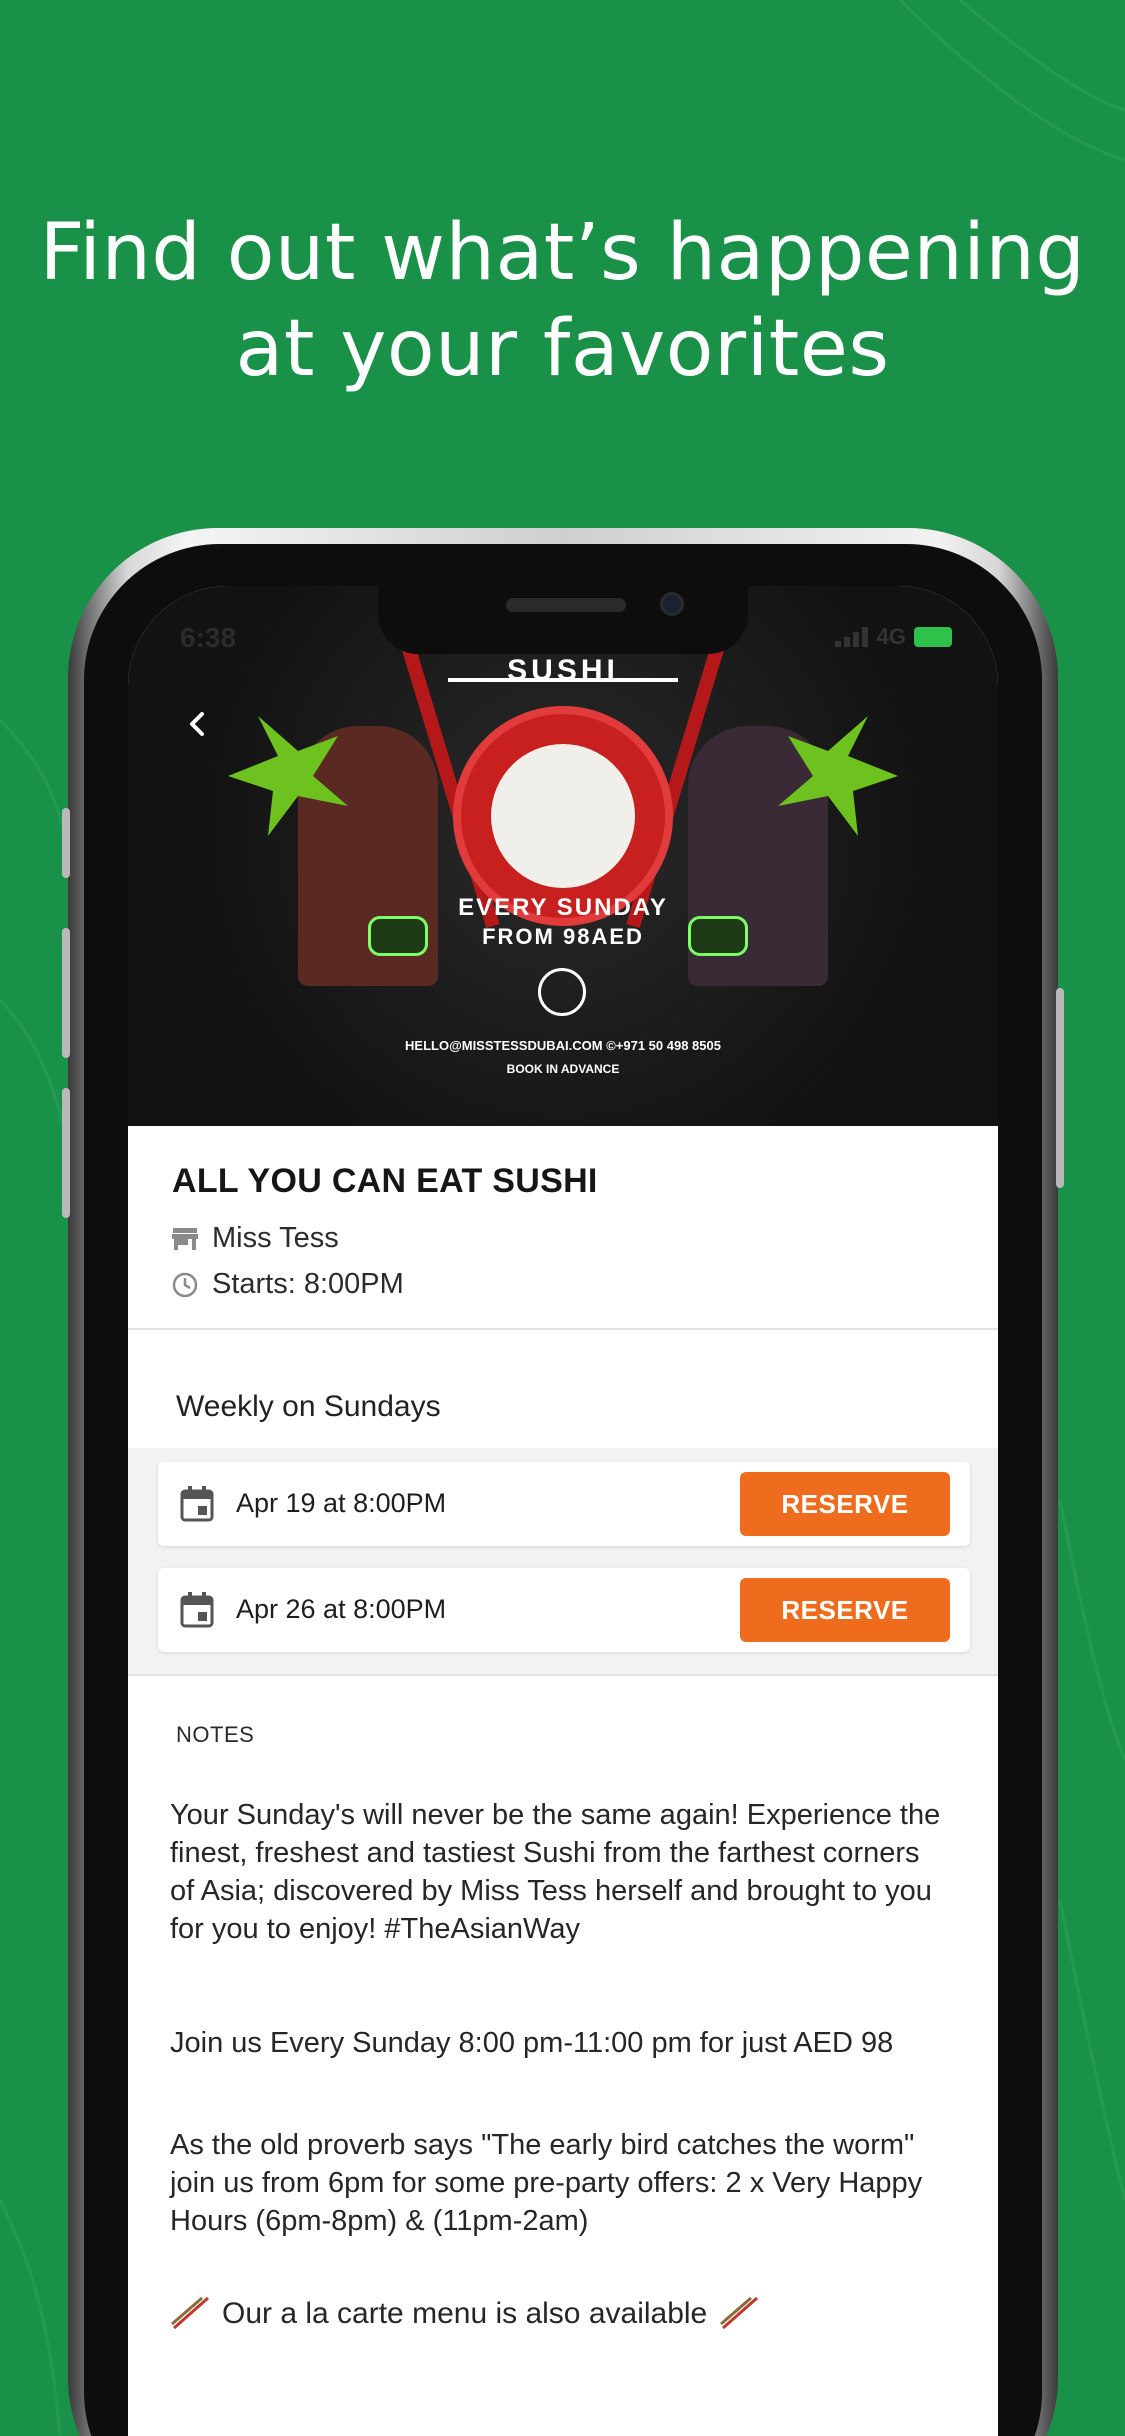  Describe the element at coordinates (185, 1284) in the screenshot. I see `clock-icon` at that location.